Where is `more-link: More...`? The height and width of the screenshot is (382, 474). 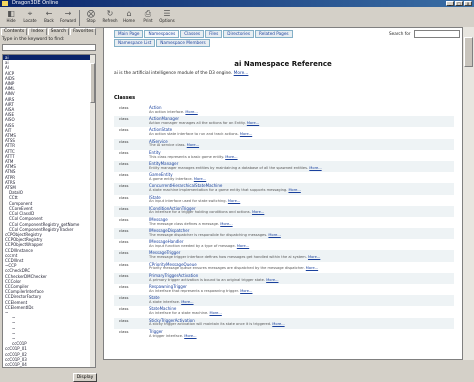
more-link: More... is located at coordinates (241, 73).